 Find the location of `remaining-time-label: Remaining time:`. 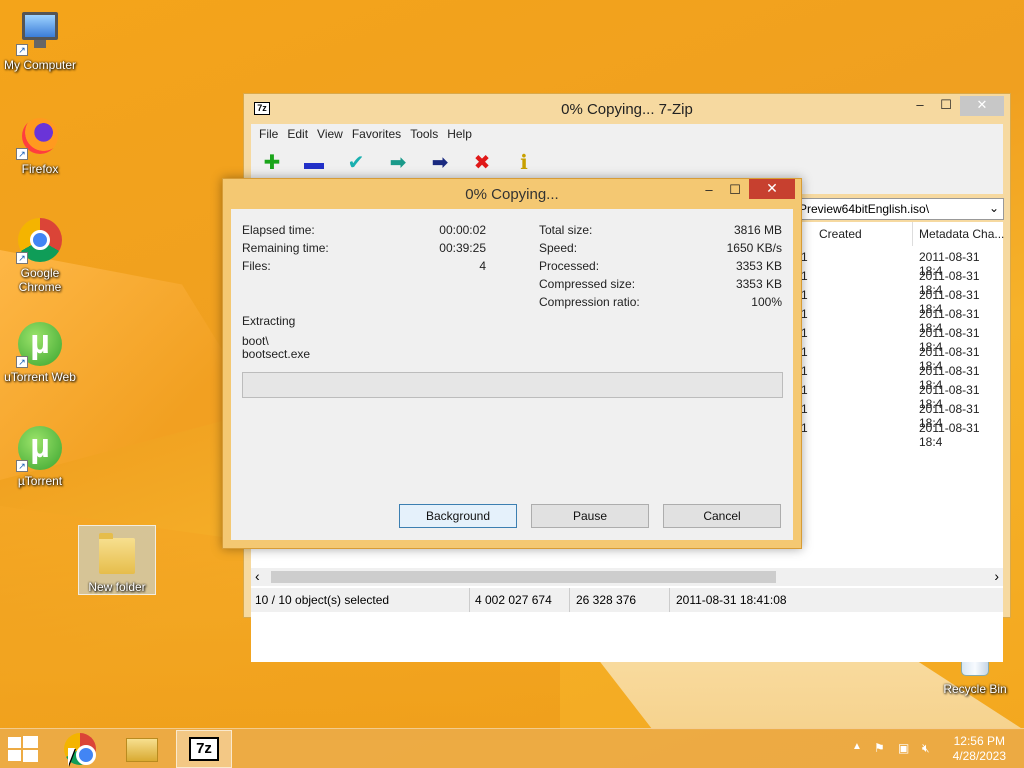

remaining-time-label: Remaining time: is located at coordinates (285, 248).